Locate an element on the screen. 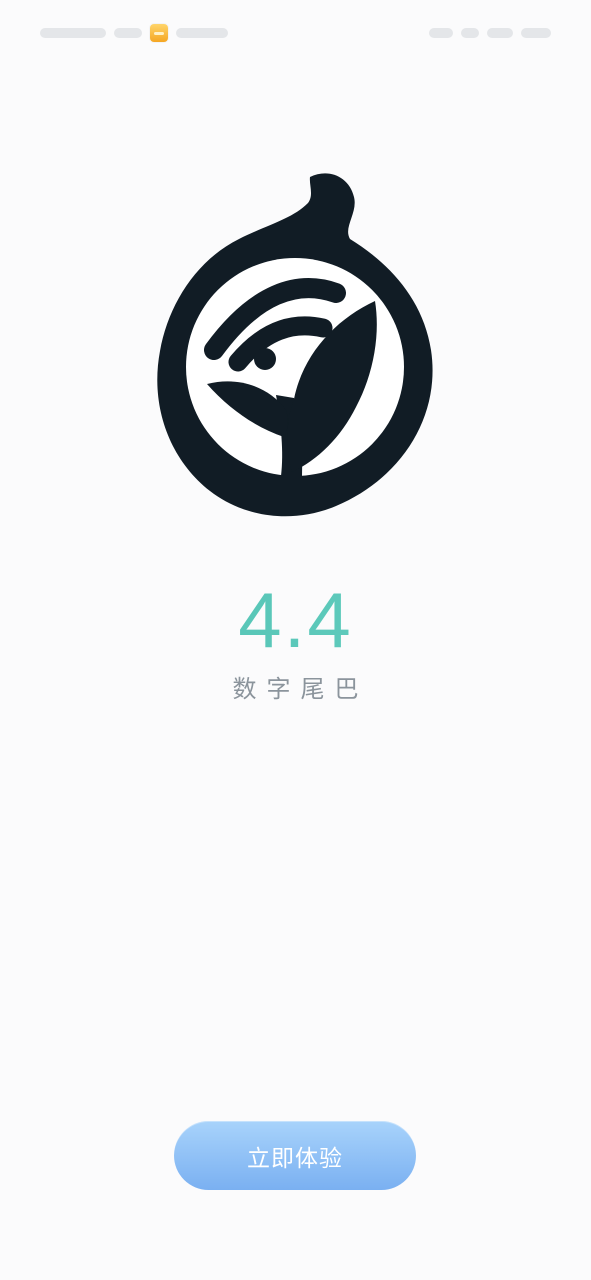 The height and width of the screenshot is (1280, 591). status-text-placeholder is located at coordinates (128, 33).